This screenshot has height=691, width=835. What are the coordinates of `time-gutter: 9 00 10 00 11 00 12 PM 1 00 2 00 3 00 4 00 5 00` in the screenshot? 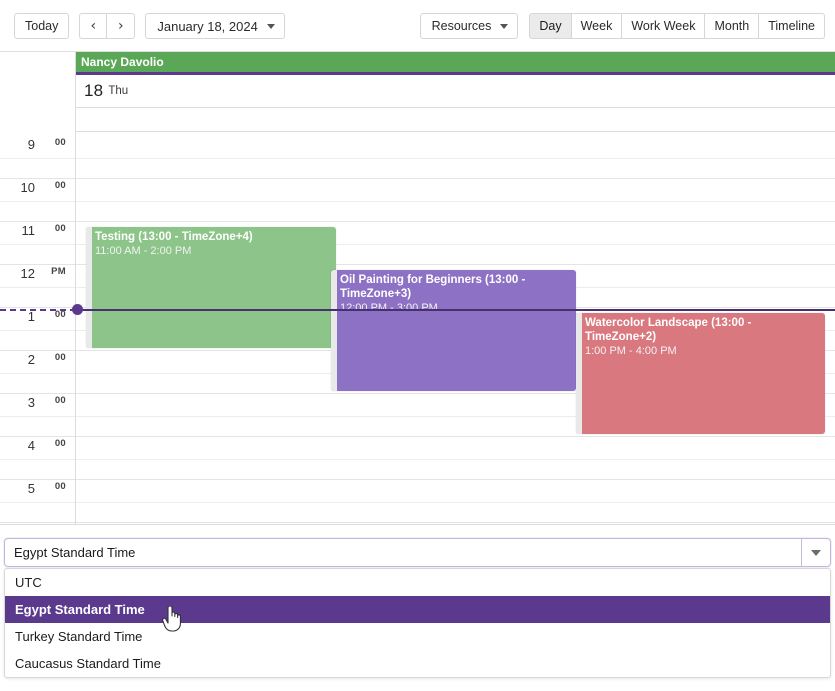 It's located at (38, 330).